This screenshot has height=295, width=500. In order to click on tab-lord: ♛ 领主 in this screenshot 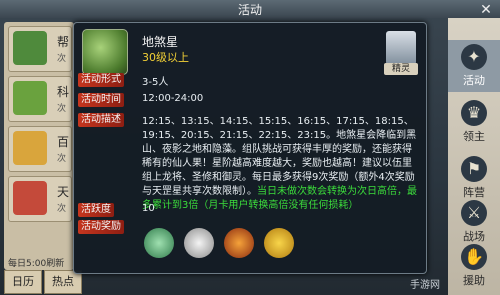, I will do `click(474, 122)`.